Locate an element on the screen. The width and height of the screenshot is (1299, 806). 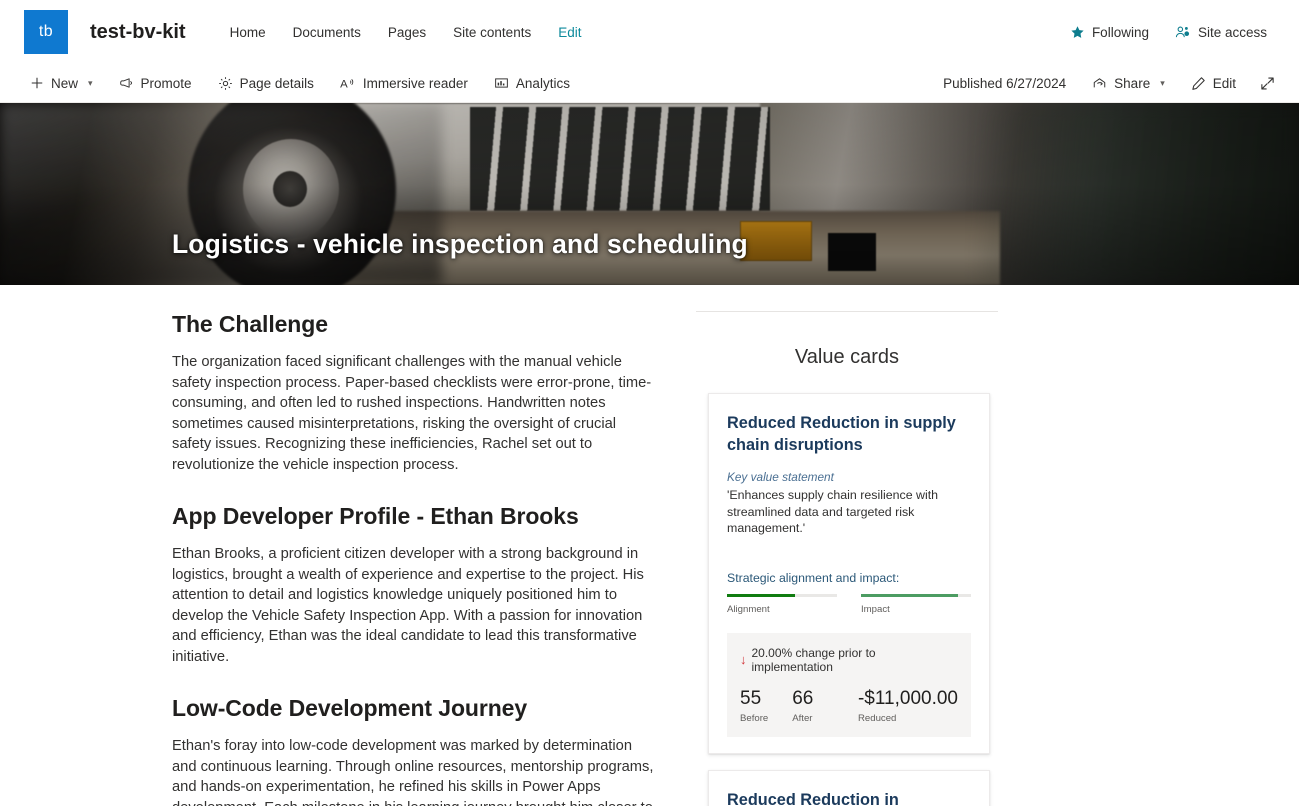
expand-button is located at coordinates (1267, 83).